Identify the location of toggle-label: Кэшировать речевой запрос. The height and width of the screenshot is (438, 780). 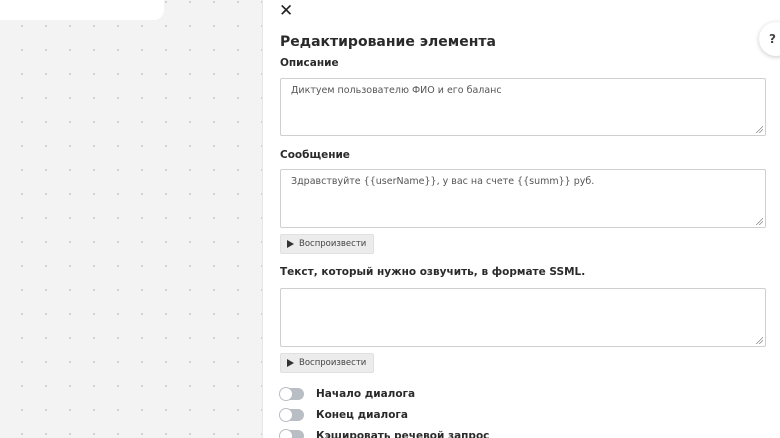
(403, 434).